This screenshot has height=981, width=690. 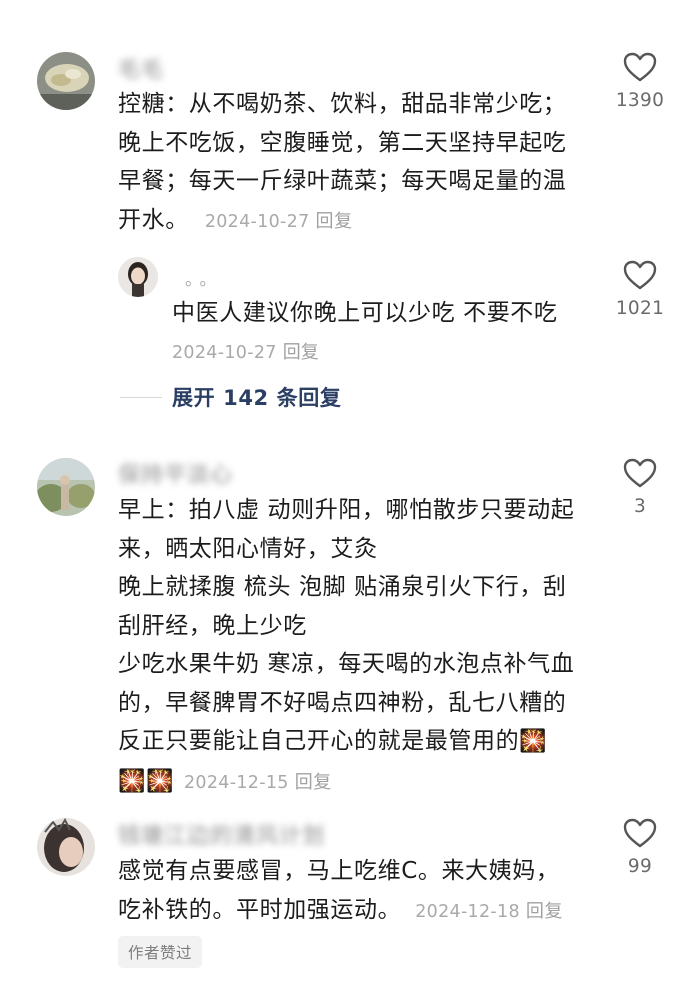 What do you see at coordinates (160, 952) in the screenshot?
I see `author-liked-badge: 作者赞过` at bounding box center [160, 952].